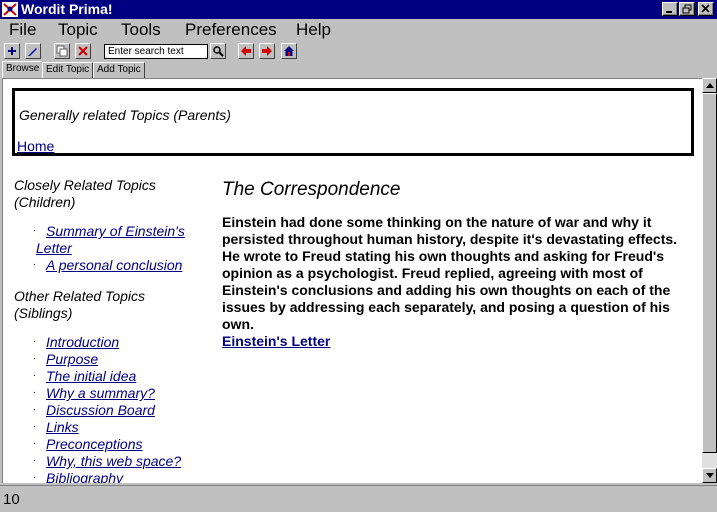 The height and width of the screenshot is (512, 717). Describe the element at coordinates (85, 193) in the screenshot. I see `children-heading: Closely Related Topics (Children)` at that location.